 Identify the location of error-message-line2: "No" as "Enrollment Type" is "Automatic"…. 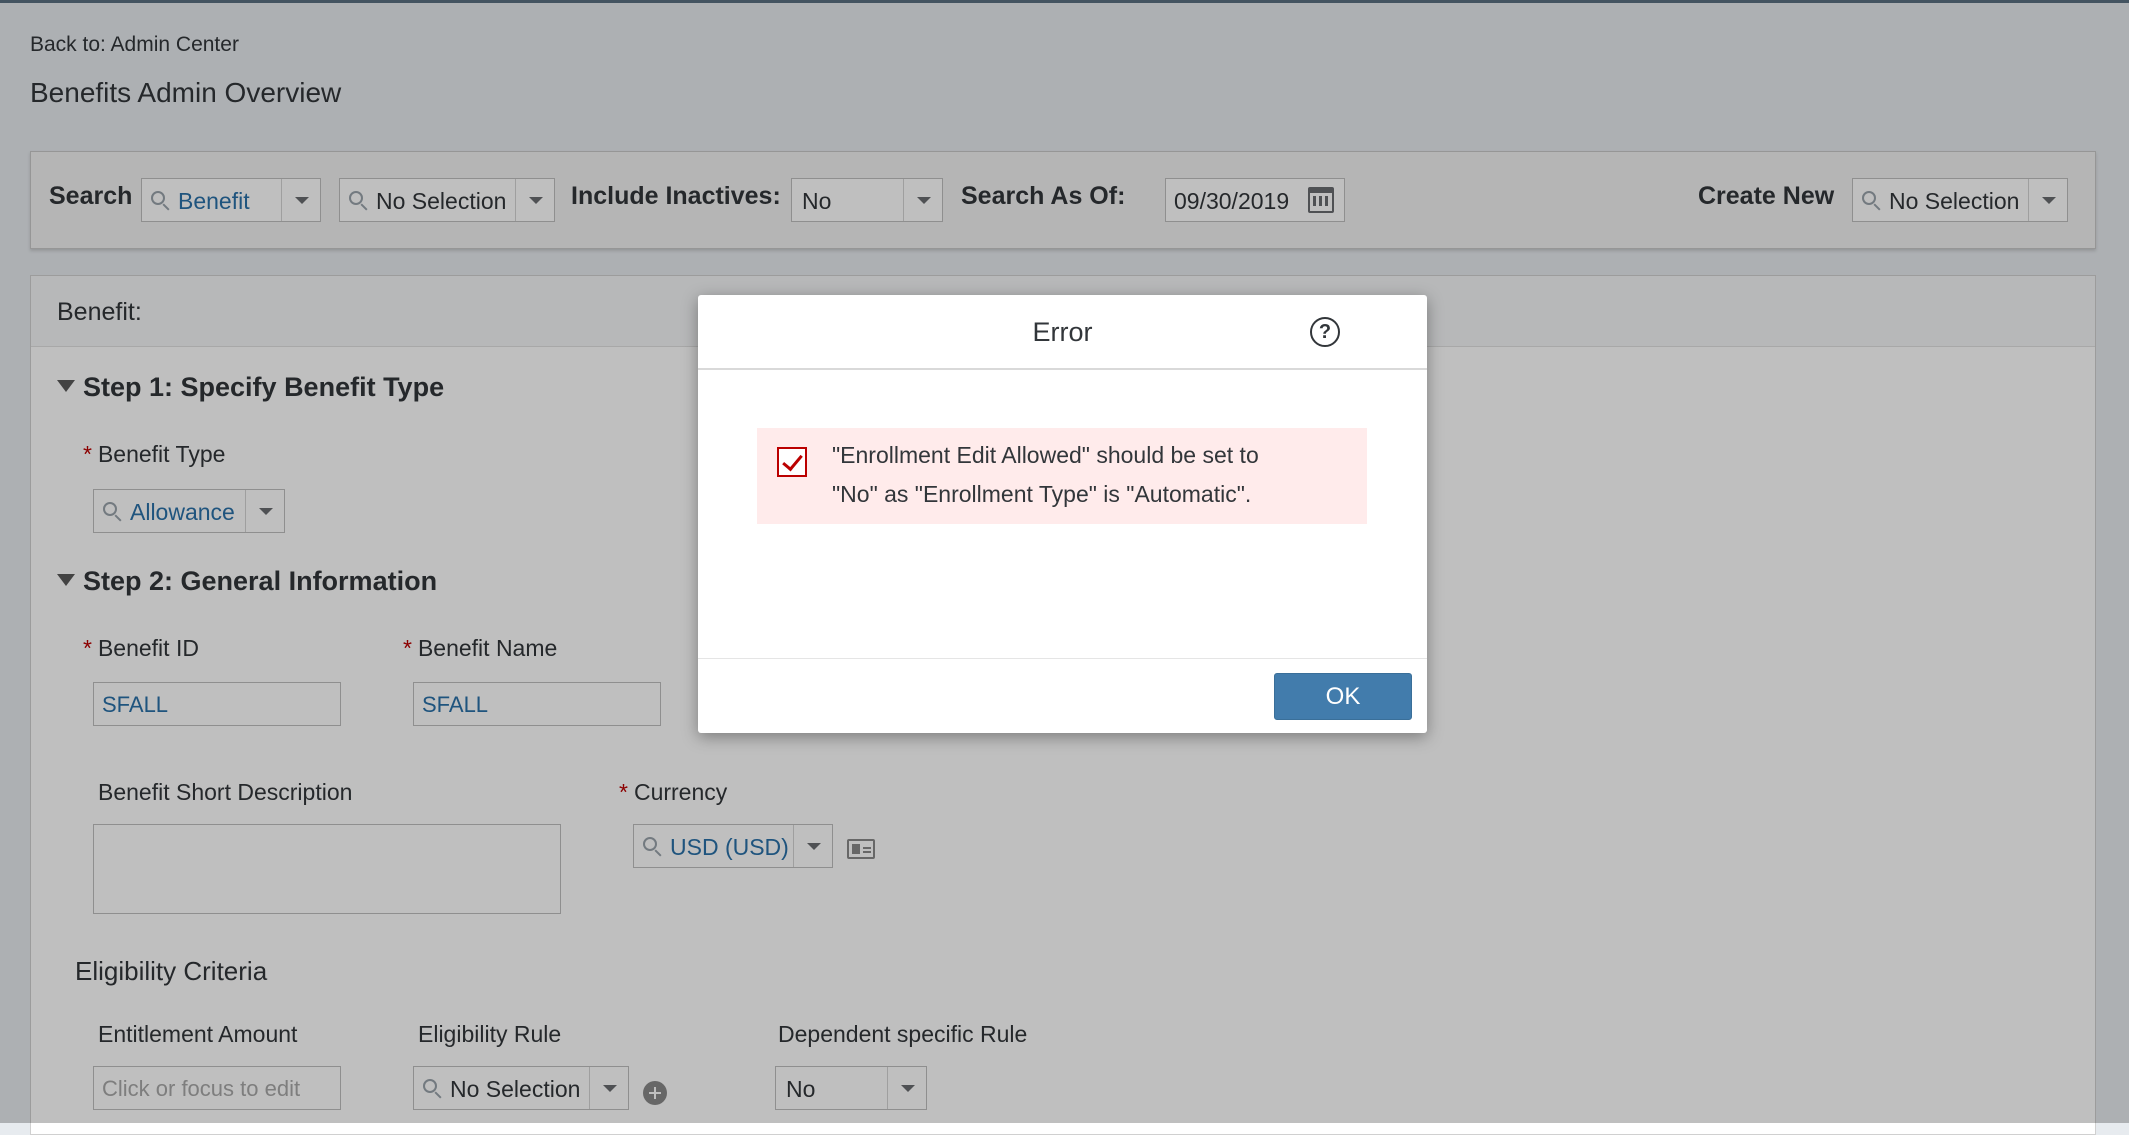
(1042, 494).